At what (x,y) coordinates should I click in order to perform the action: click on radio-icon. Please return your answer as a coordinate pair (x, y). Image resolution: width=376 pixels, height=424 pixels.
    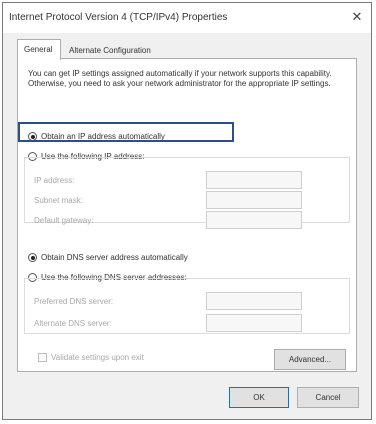
    Looking at the image, I should click on (32, 258).